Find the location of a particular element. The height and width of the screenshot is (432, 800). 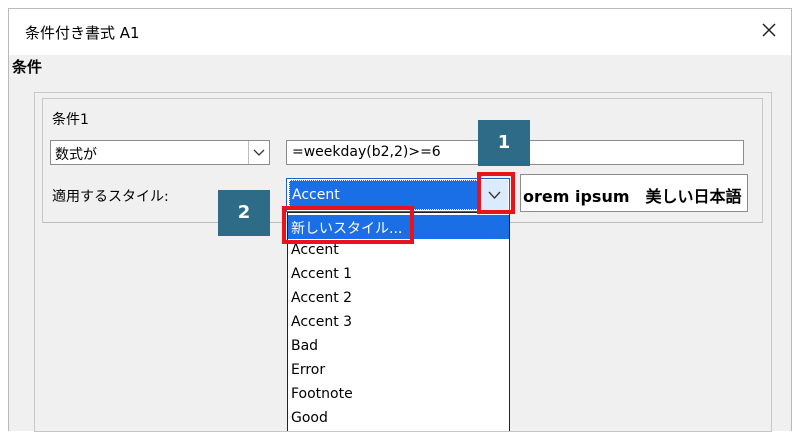

callout-badge-2: 2 is located at coordinates (244, 213).